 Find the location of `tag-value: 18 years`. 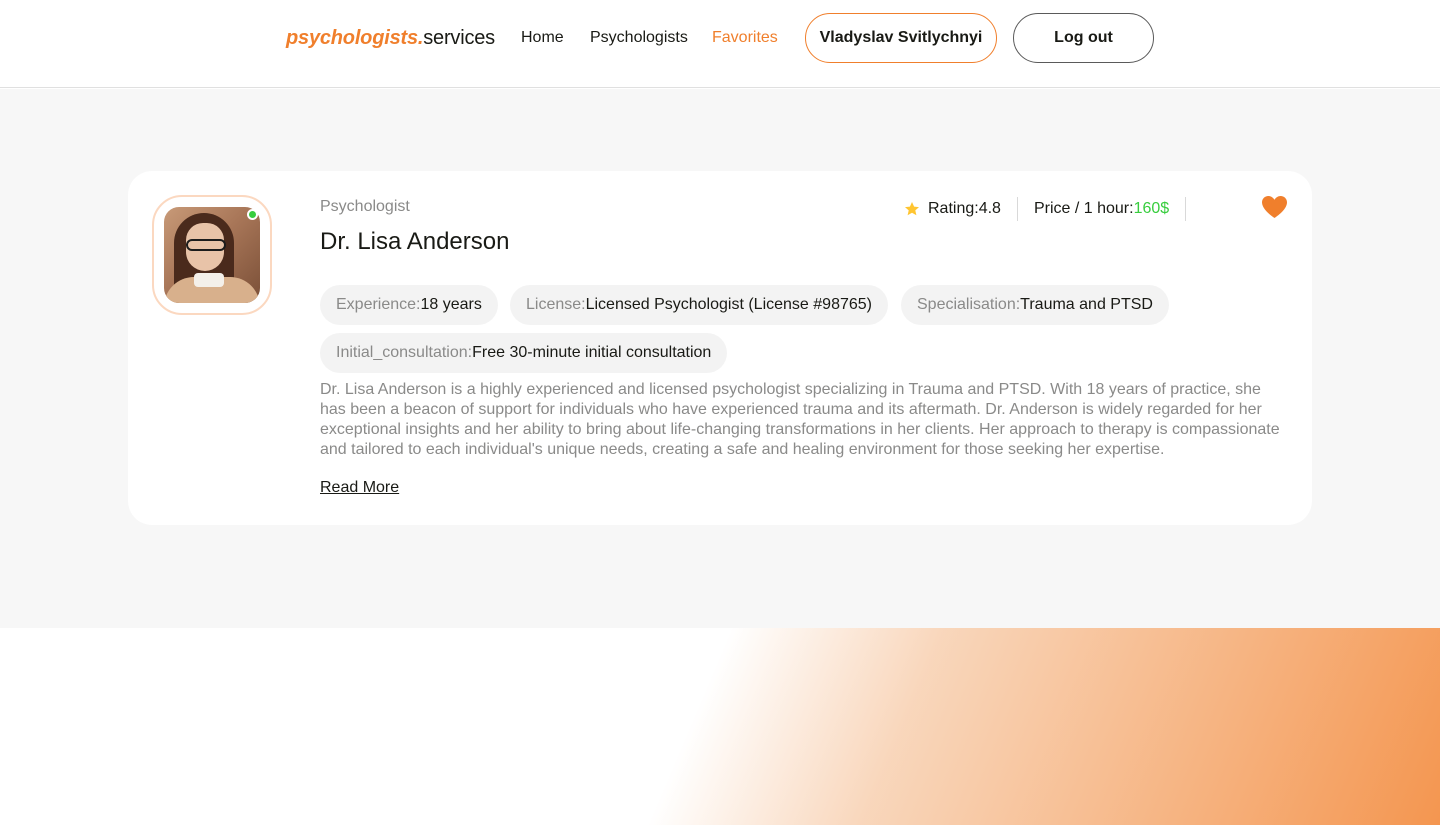

tag-value: 18 years is located at coordinates (451, 304).